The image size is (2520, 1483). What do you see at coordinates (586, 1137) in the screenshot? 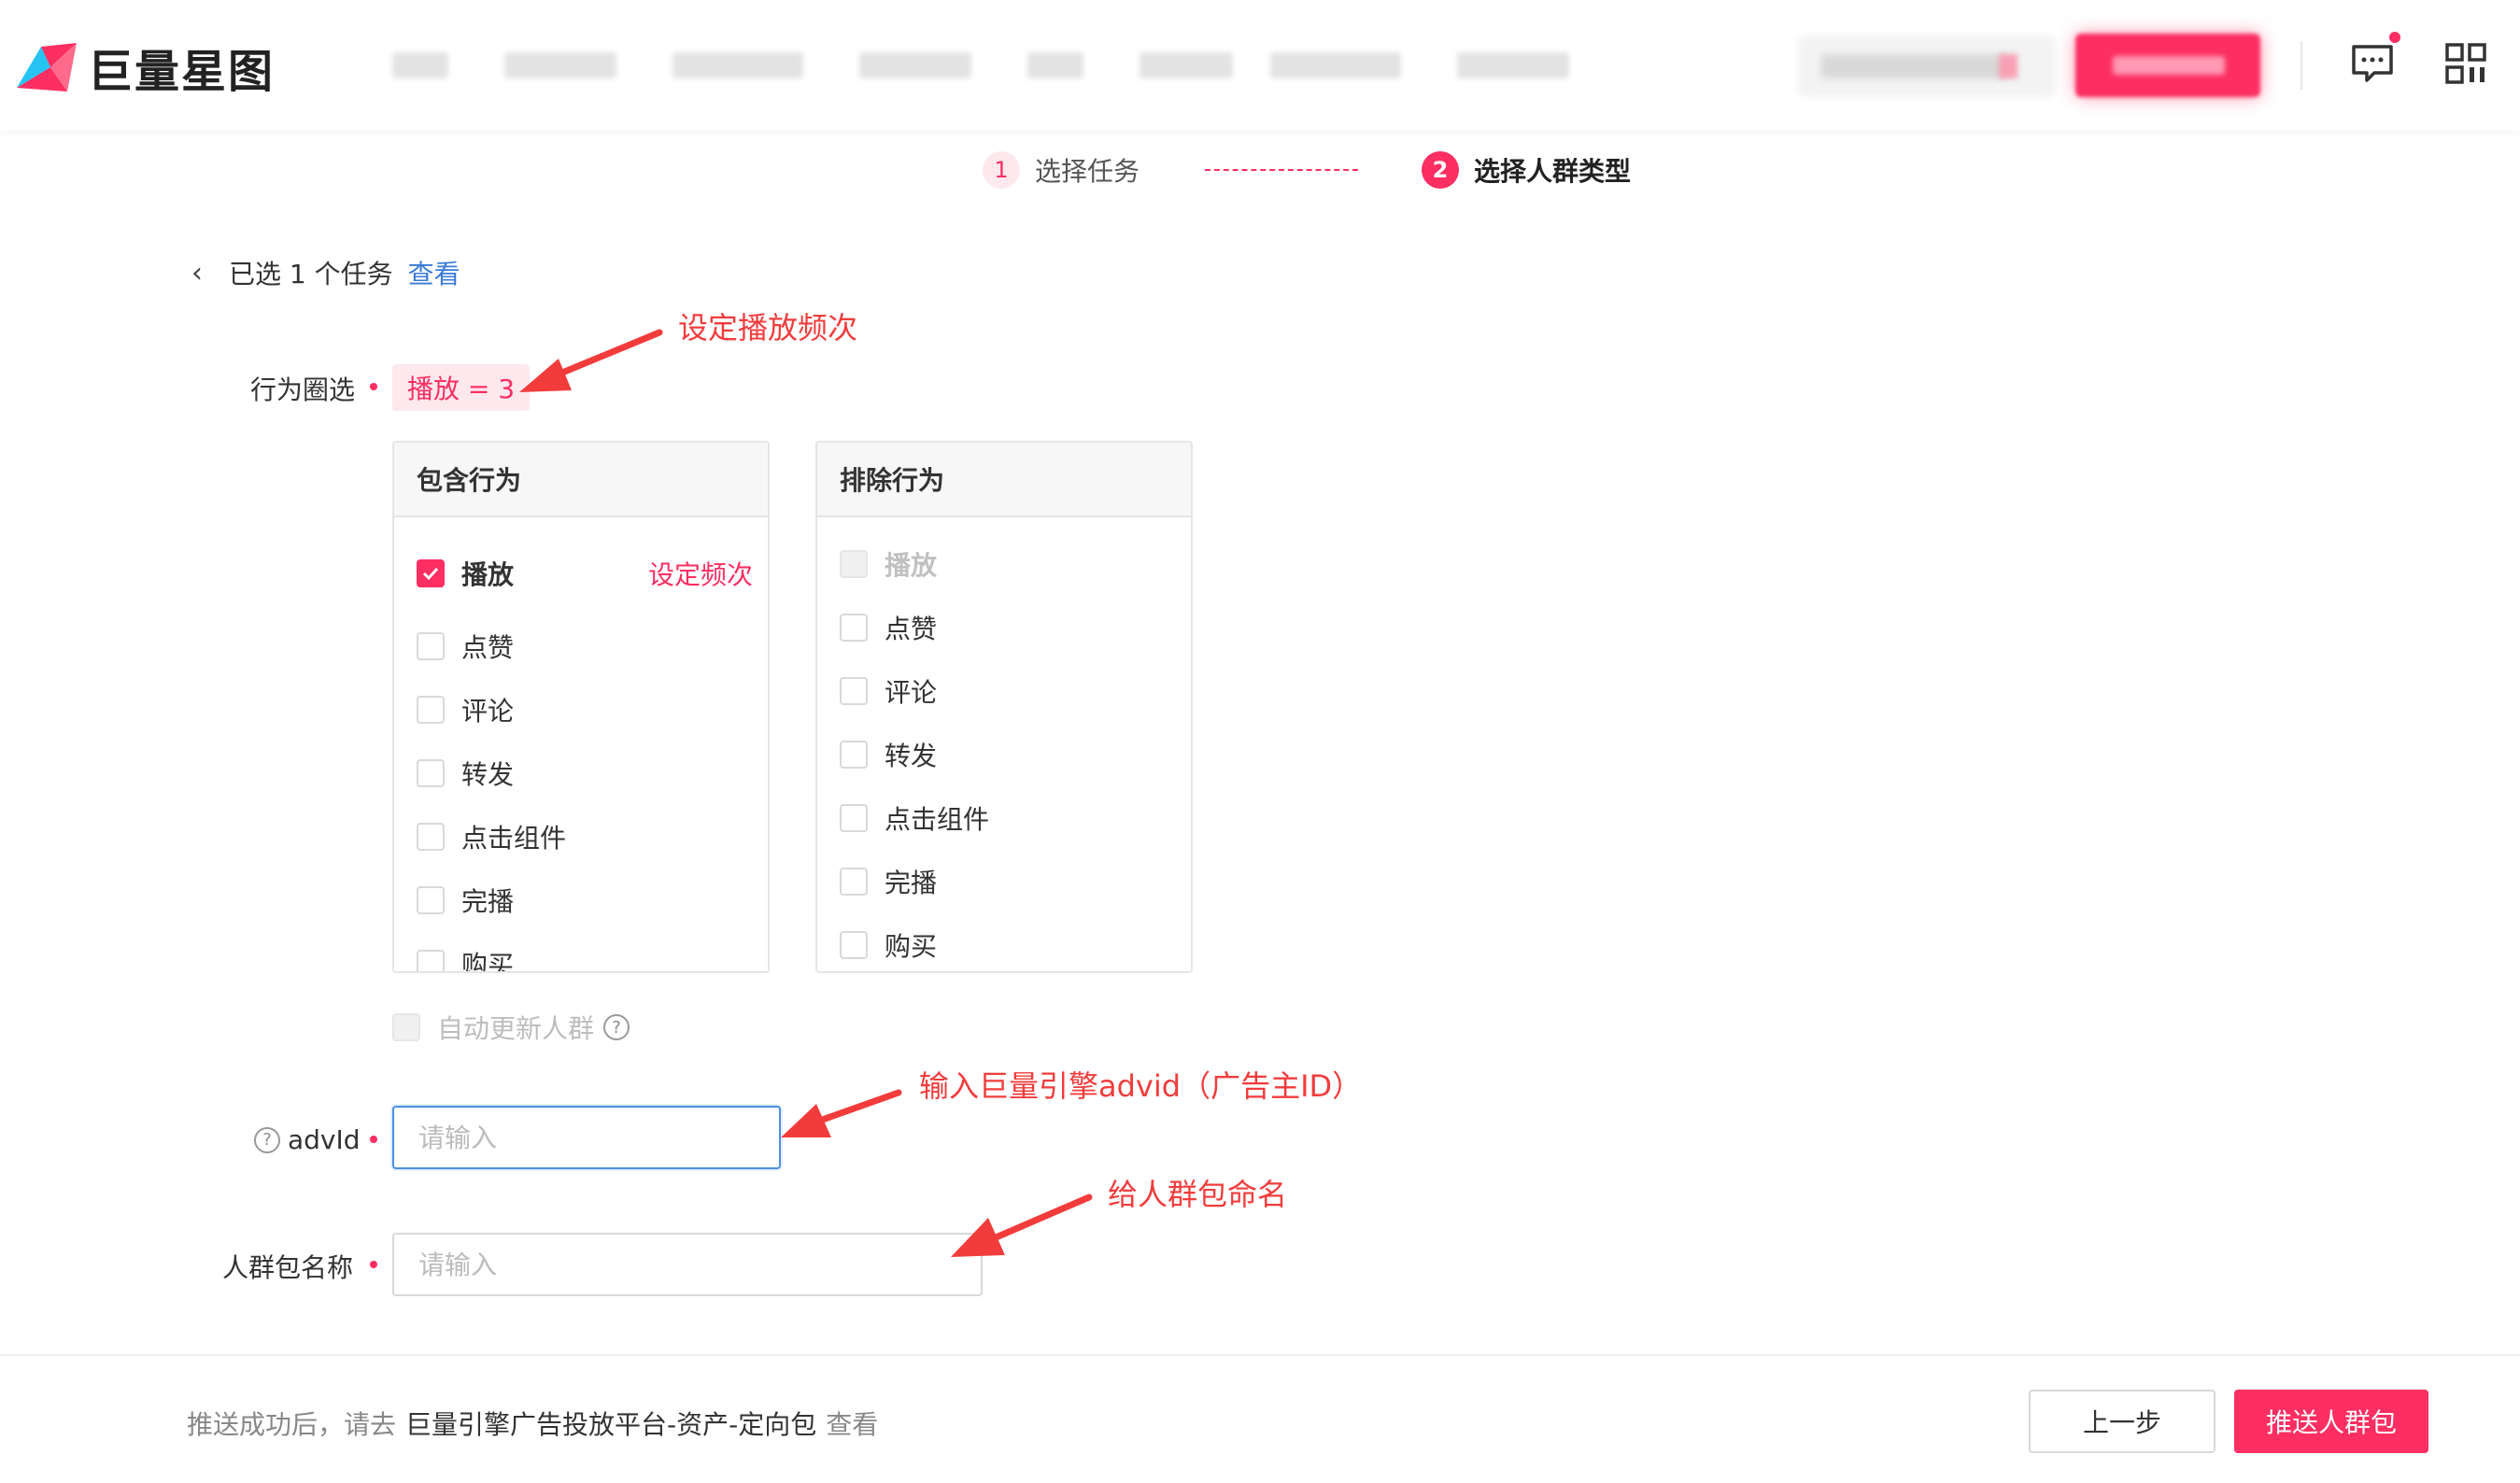
I see `advid-input` at bounding box center [586, 1137].